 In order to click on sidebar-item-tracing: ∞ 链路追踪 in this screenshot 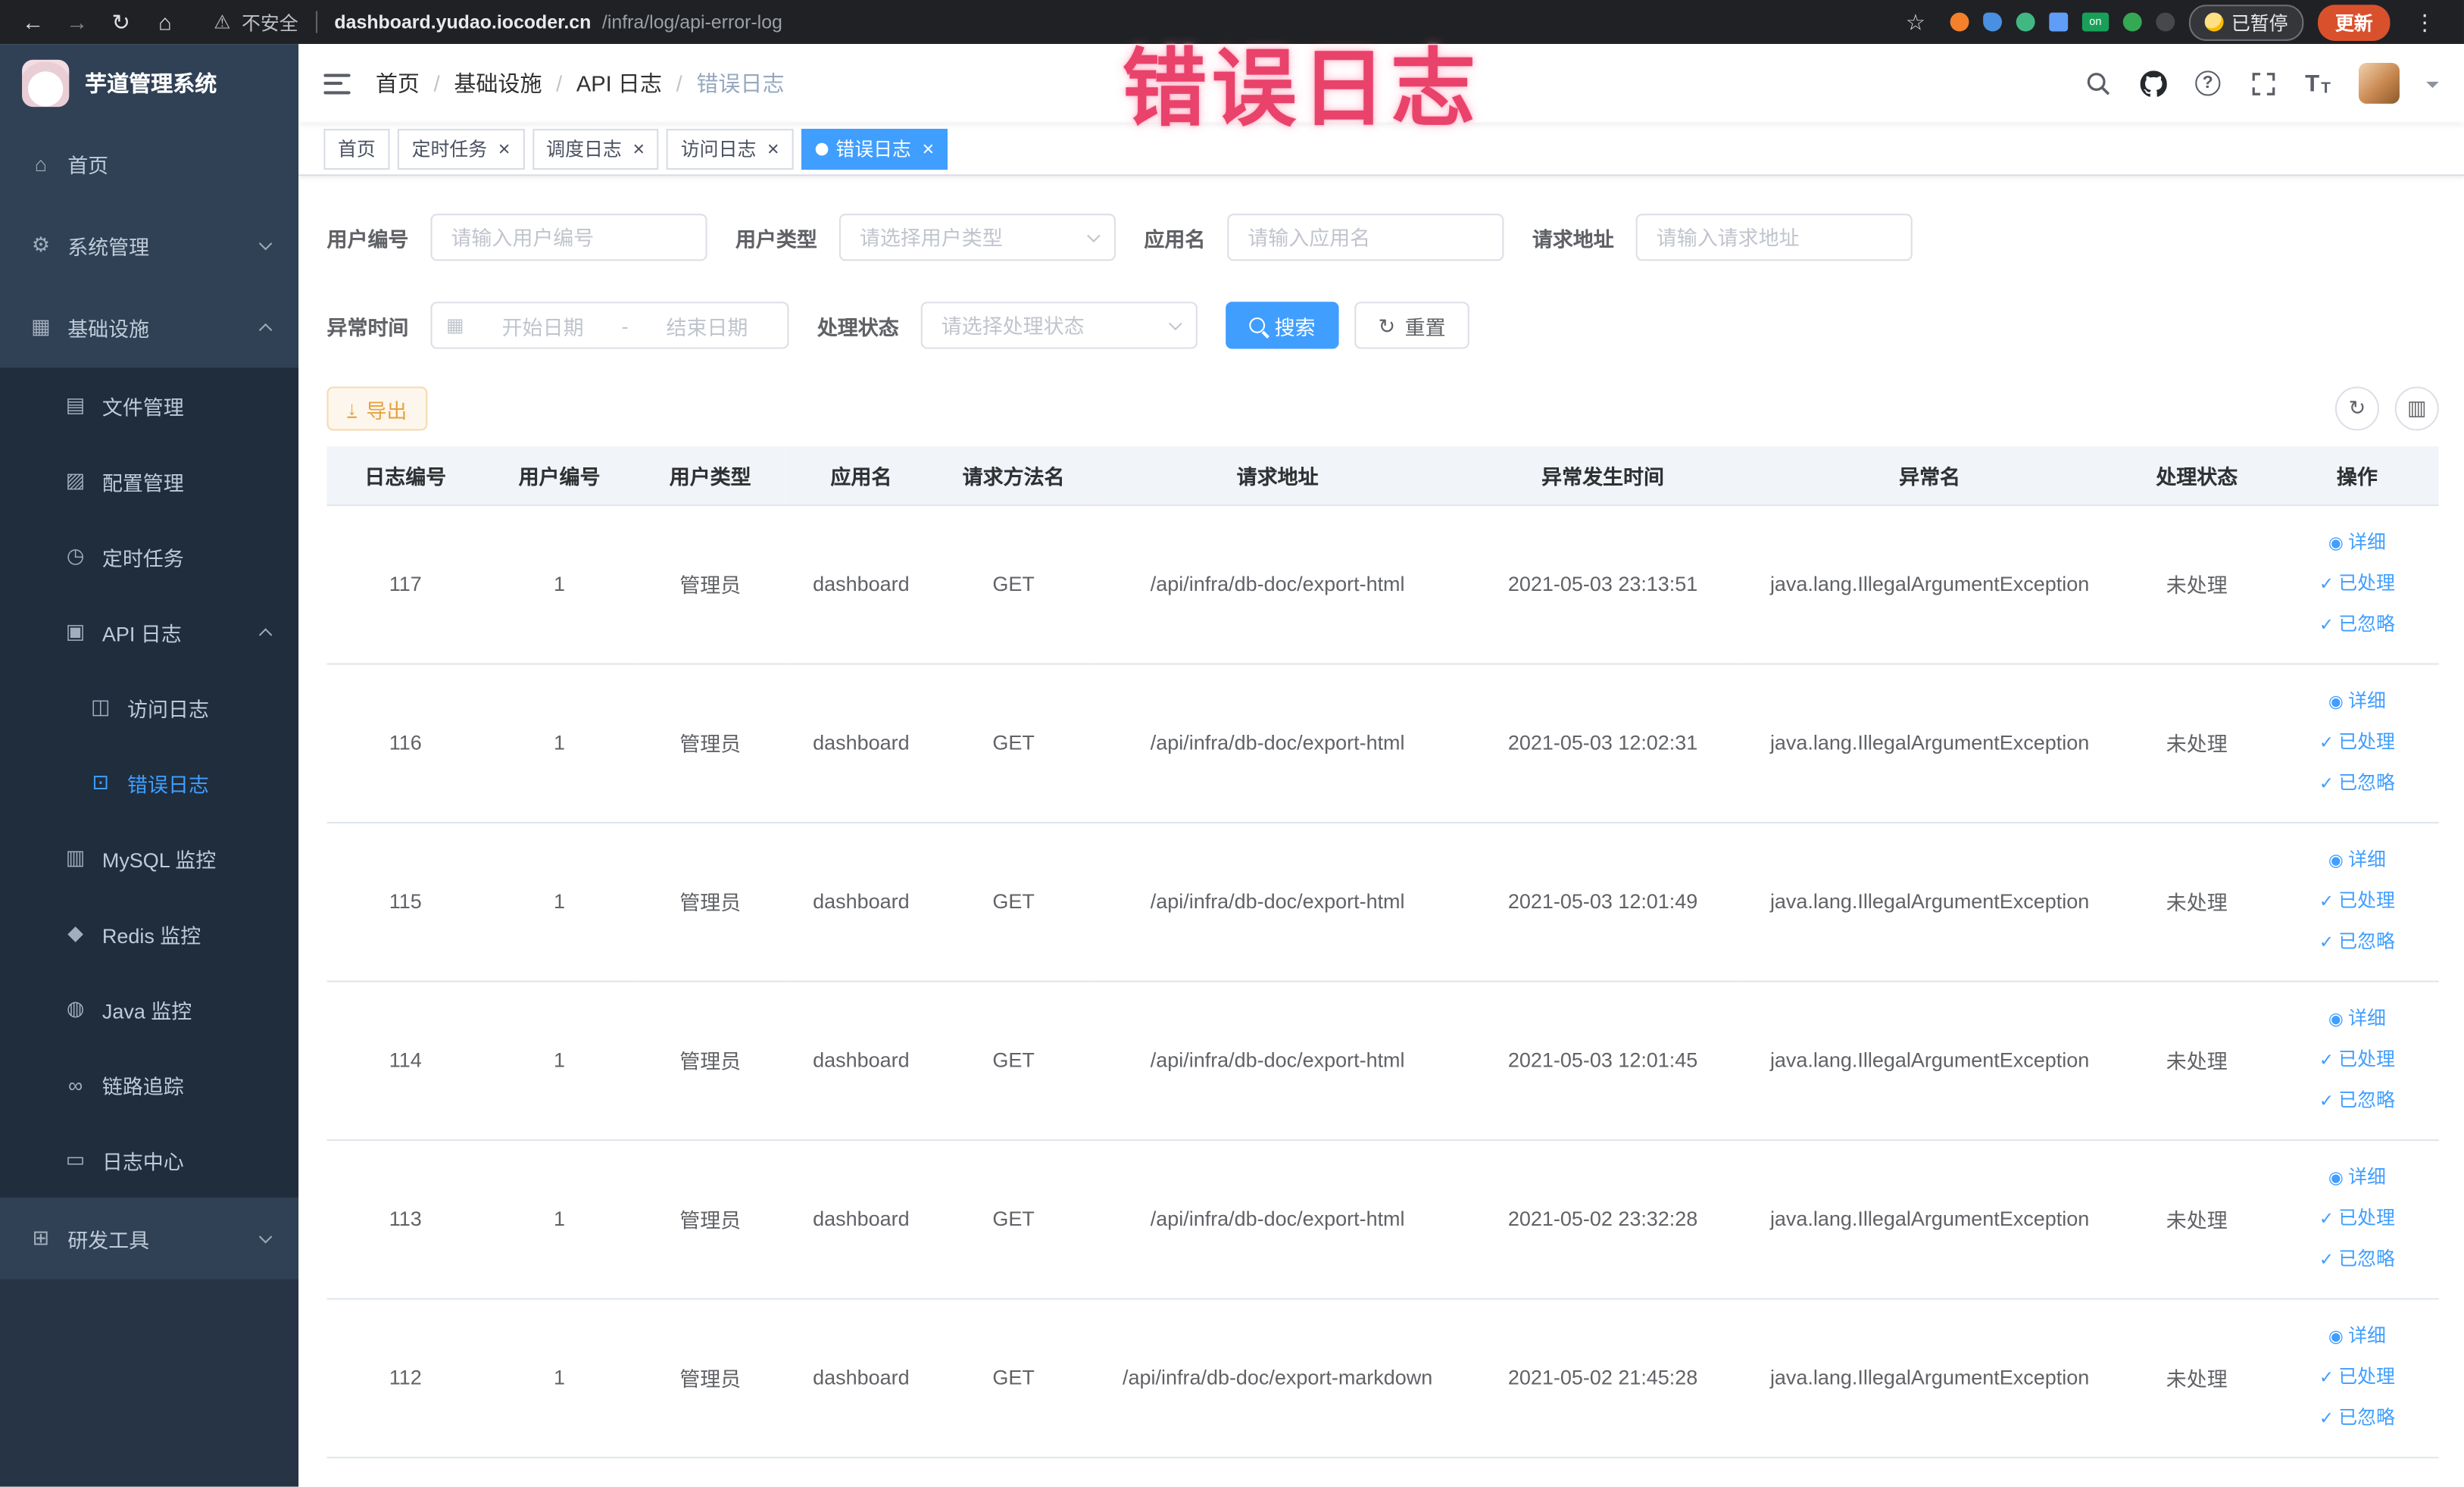, I will do `click(149, 1085)`.